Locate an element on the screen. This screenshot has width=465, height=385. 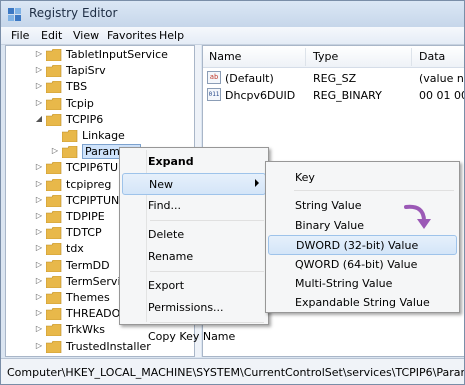
column-header-name: Name is located at coordinates (225, 56).